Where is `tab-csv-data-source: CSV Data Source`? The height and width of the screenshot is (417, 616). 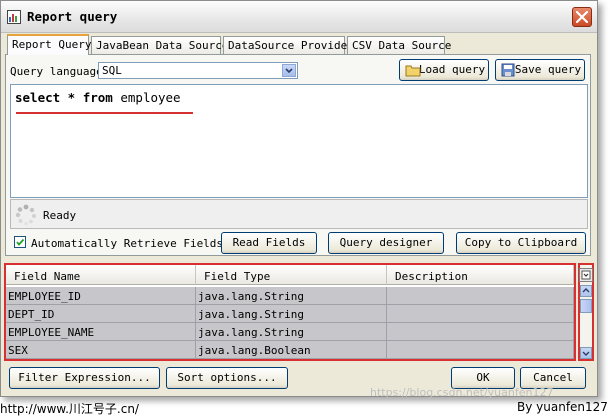
tab-csv-data-source: CSV Data Source is located at coordinates (399, 45).